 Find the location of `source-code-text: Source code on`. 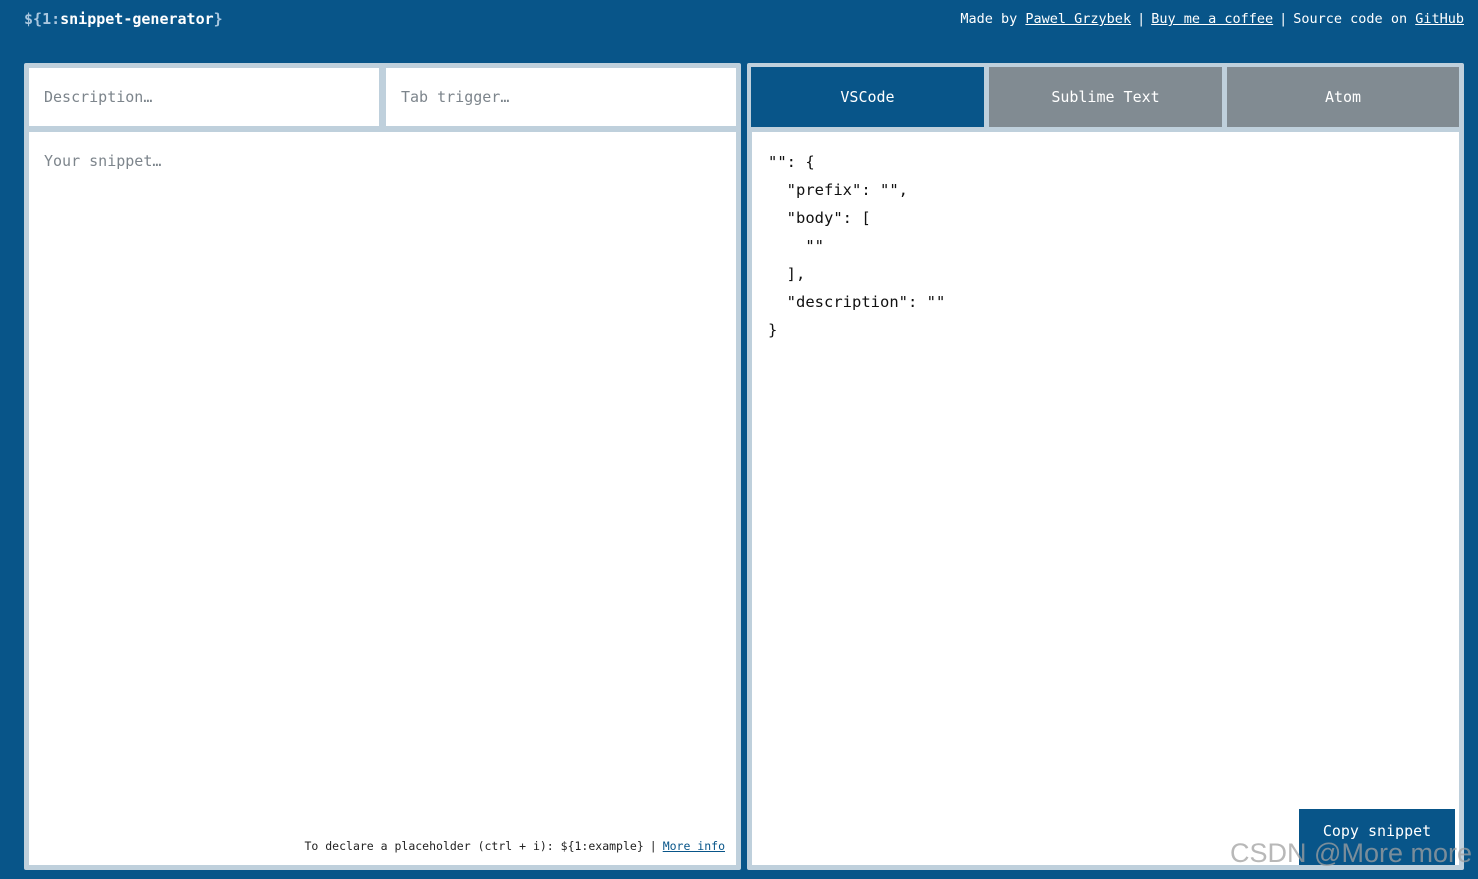

source-code-text: Source code on is located at coordinates (1350, 19).